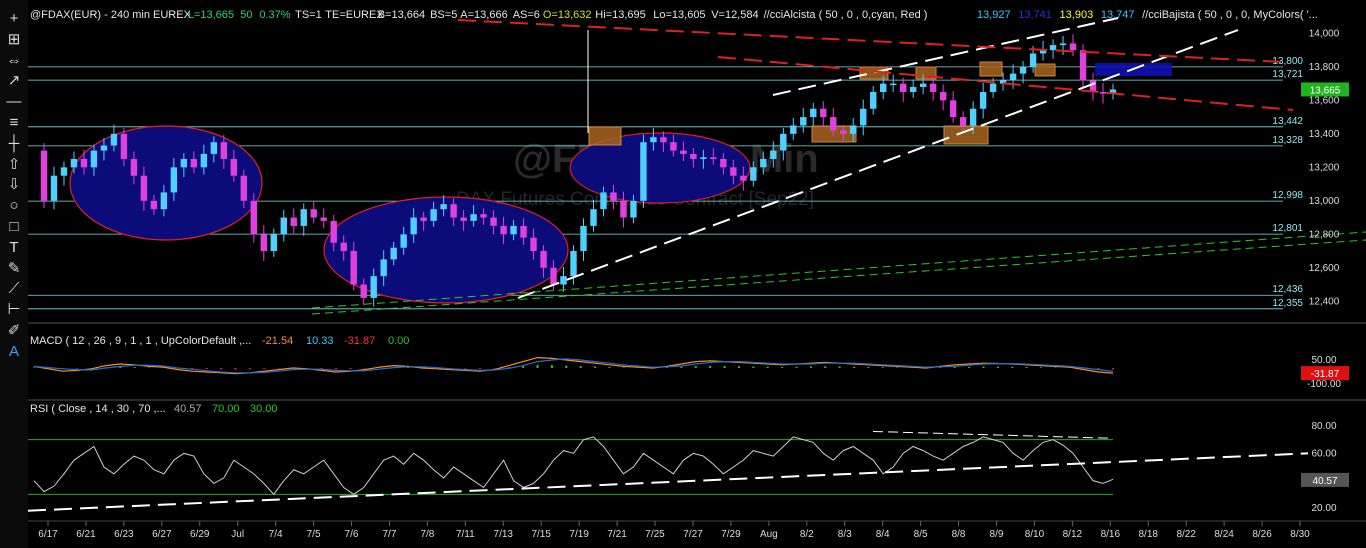 The width and height of the screenshot is (1366, 548). What do you see at coordinates (308, 15) in the screenshot?
I see `header-field: TS=1` at bounding box center [308, 15].